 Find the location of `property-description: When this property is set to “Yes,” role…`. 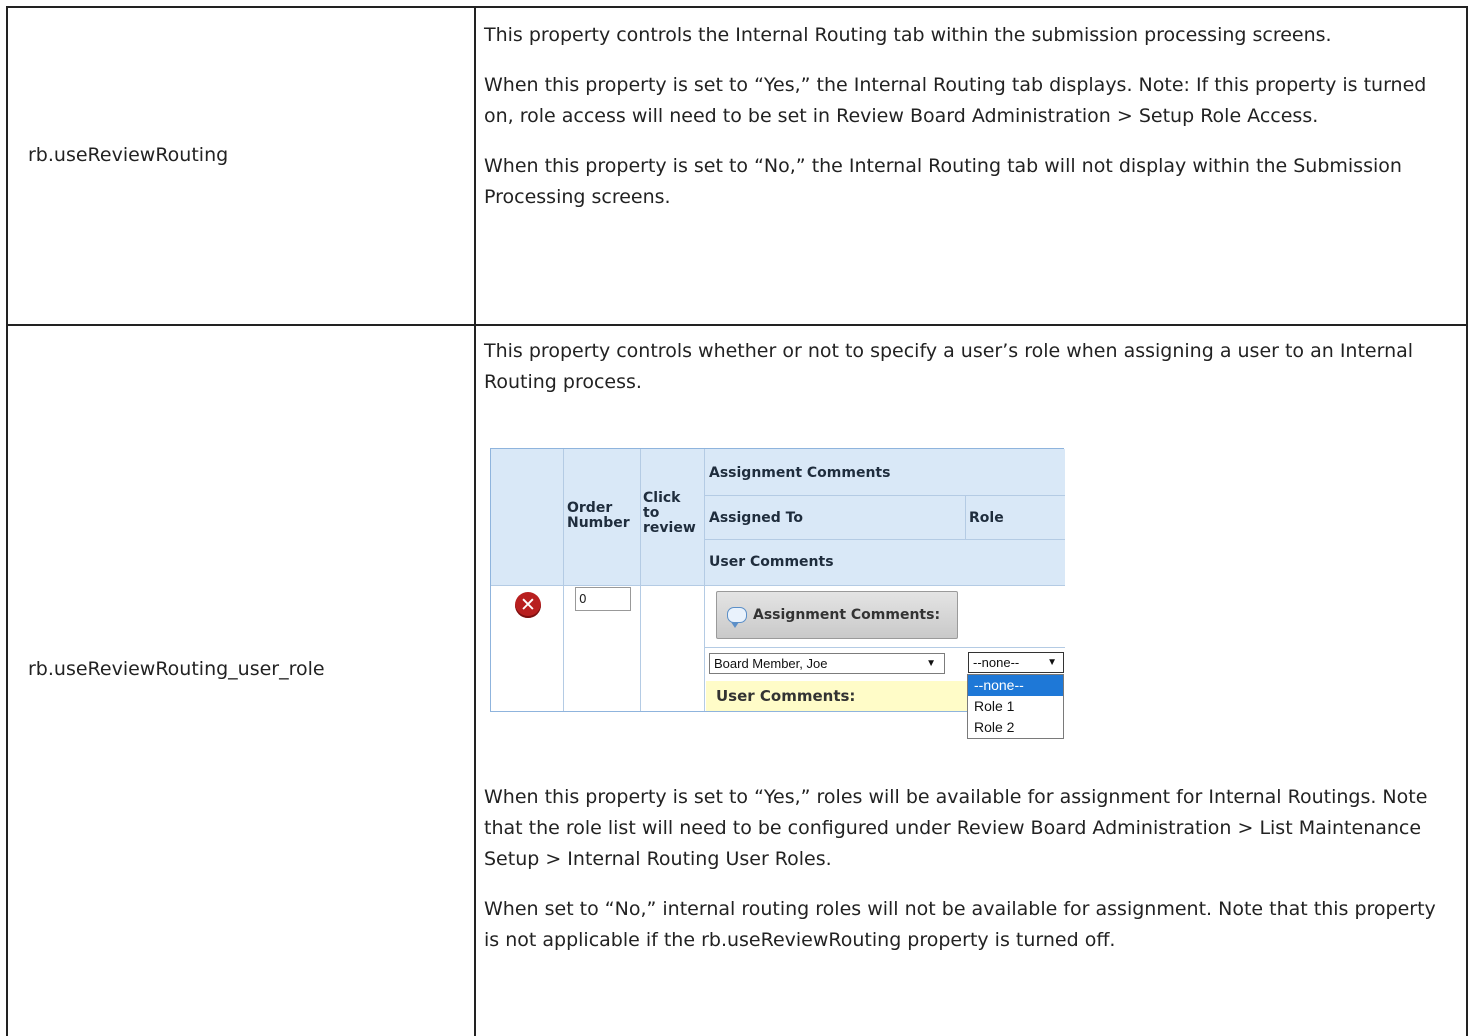

property-description: When this property is set to “Yes,” role… is located at coordinates (969, 878).